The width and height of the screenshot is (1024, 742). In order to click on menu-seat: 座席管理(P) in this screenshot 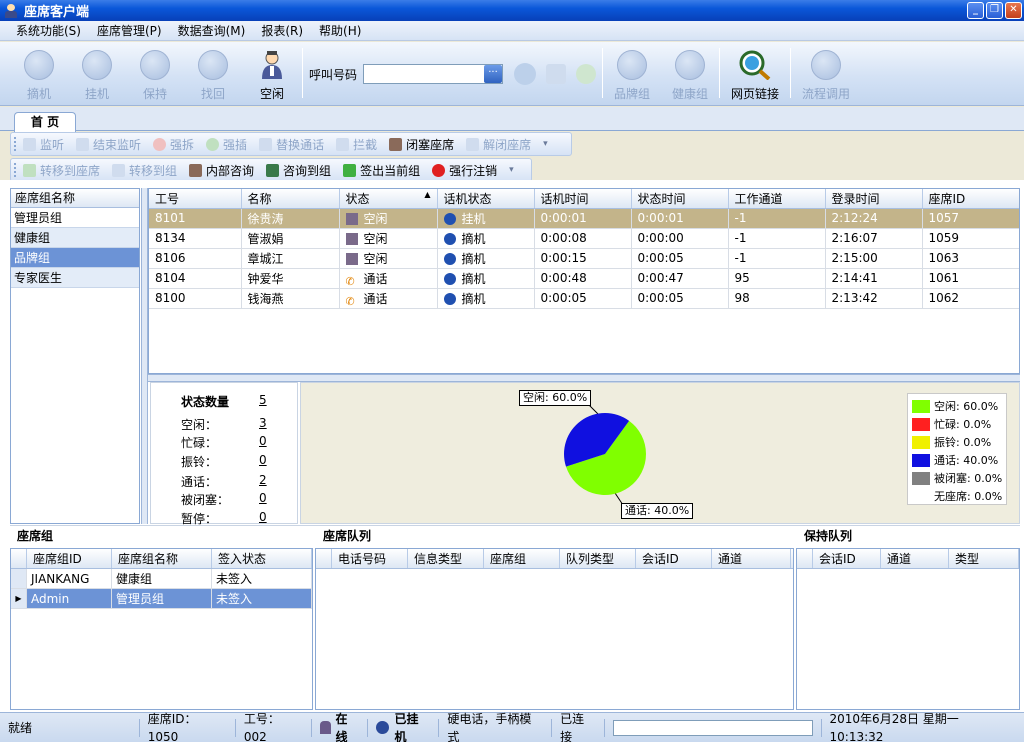, I will do `click(129, 30)`.